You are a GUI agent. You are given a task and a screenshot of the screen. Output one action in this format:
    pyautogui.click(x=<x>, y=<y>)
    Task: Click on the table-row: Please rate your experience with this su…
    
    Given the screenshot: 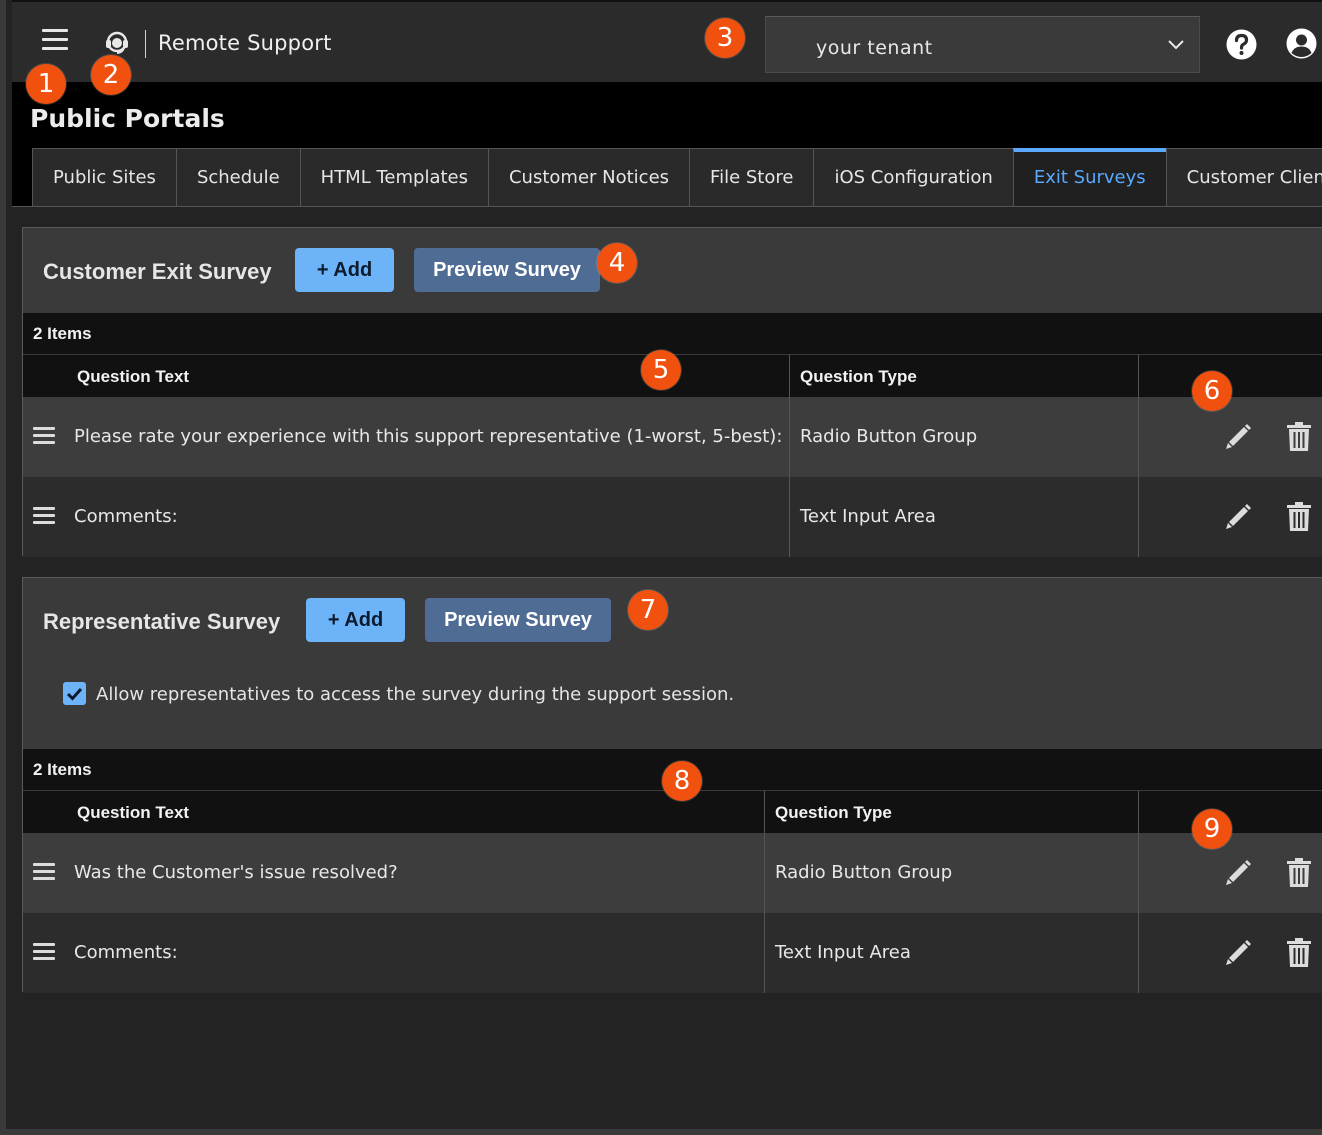 What is the action you would take?
    pyautogui.click(x=672, y=437)
    